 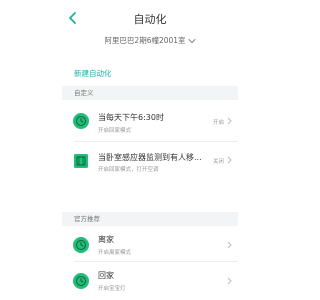 I want to click on section-custom: 自定义, so click(x=150, y=93).